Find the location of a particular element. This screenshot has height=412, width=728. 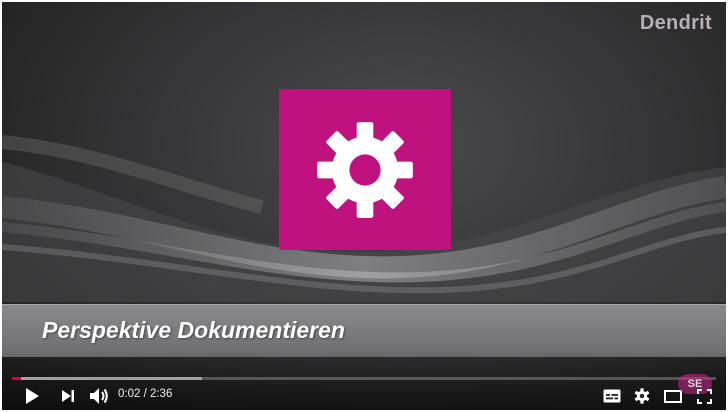

time-display: 0:02 / 2:36 is located at coordinates (145, 394).